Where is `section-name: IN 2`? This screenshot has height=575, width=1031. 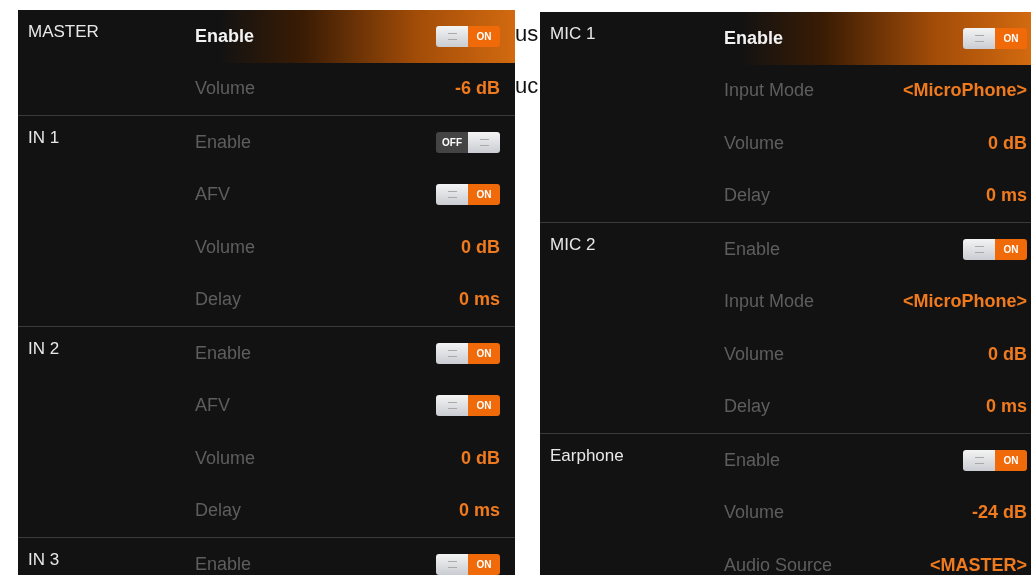 section-name: IN 2 is located at coordinates (44, 348).